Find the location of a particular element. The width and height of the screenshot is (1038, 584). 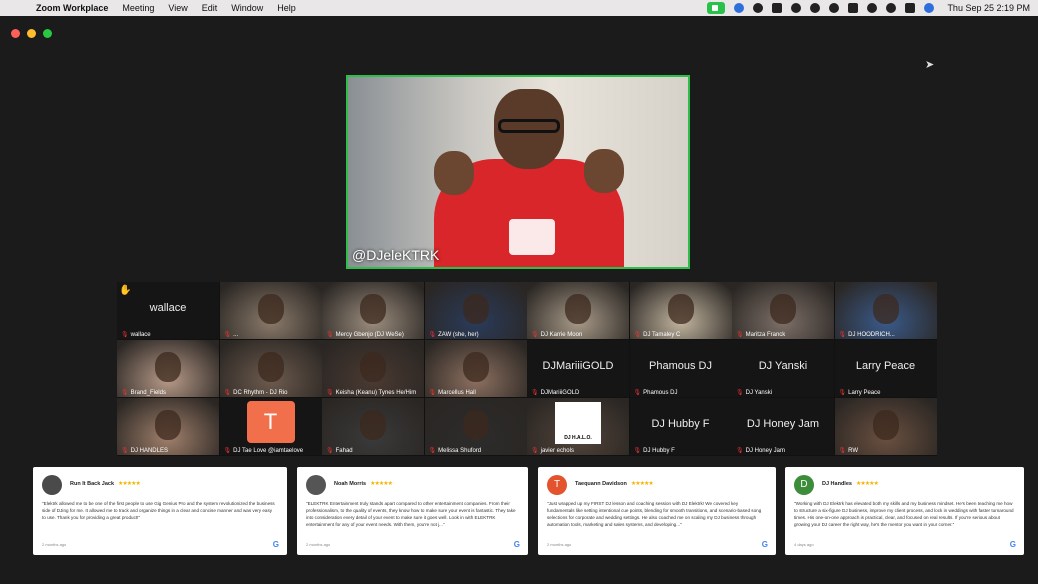

zoom-camera-icon is located at coordinates (716, 8).